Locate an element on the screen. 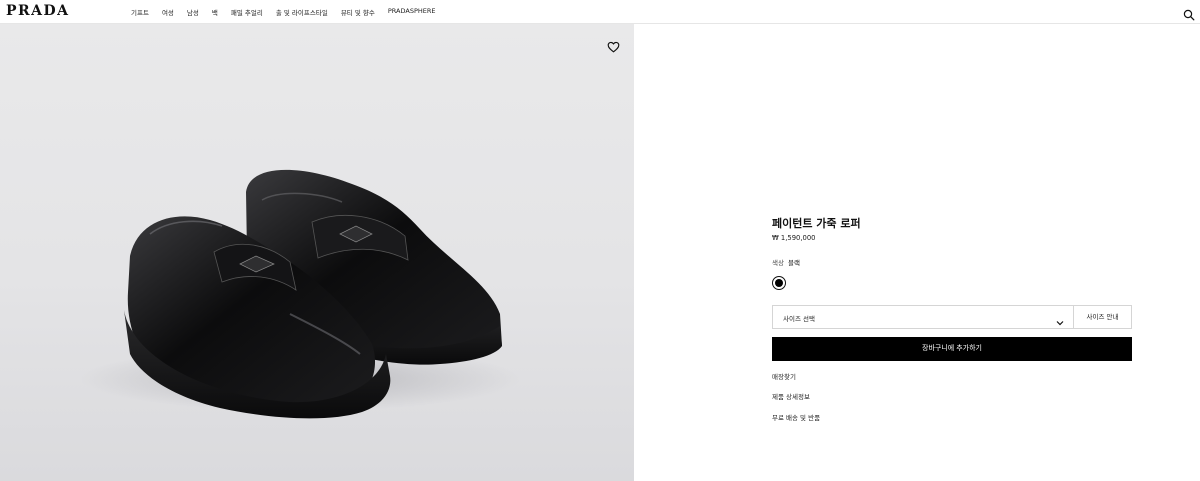  product-title: 페이턴트 가죽 로퍼 is located at coordinates (816, 223).